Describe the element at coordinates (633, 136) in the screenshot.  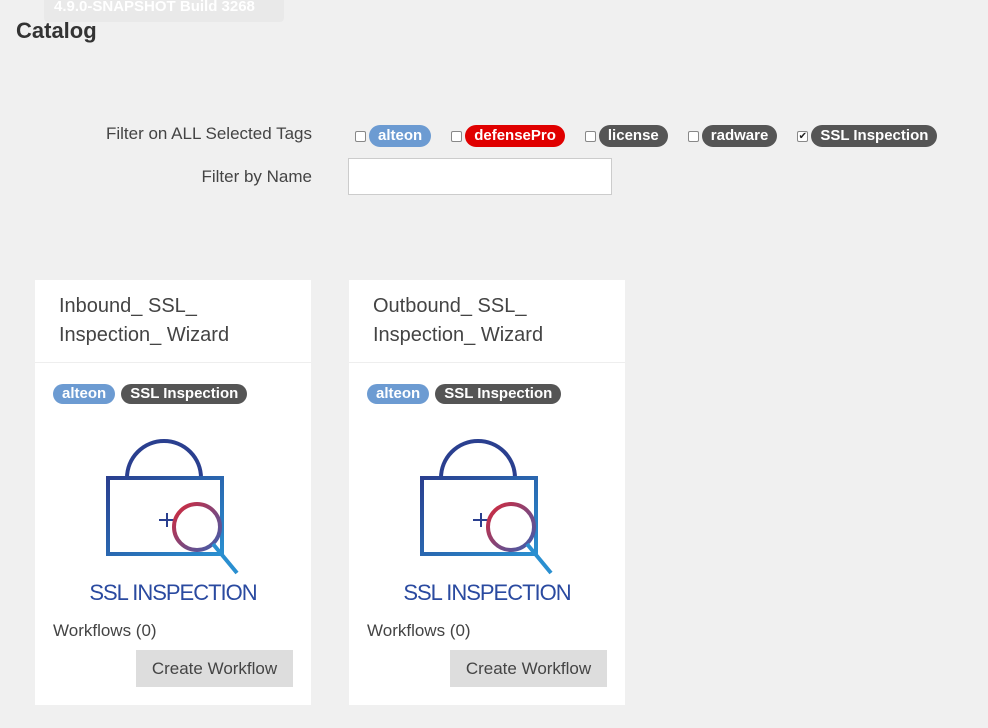
I see `tag-pill-license: license` at that location.